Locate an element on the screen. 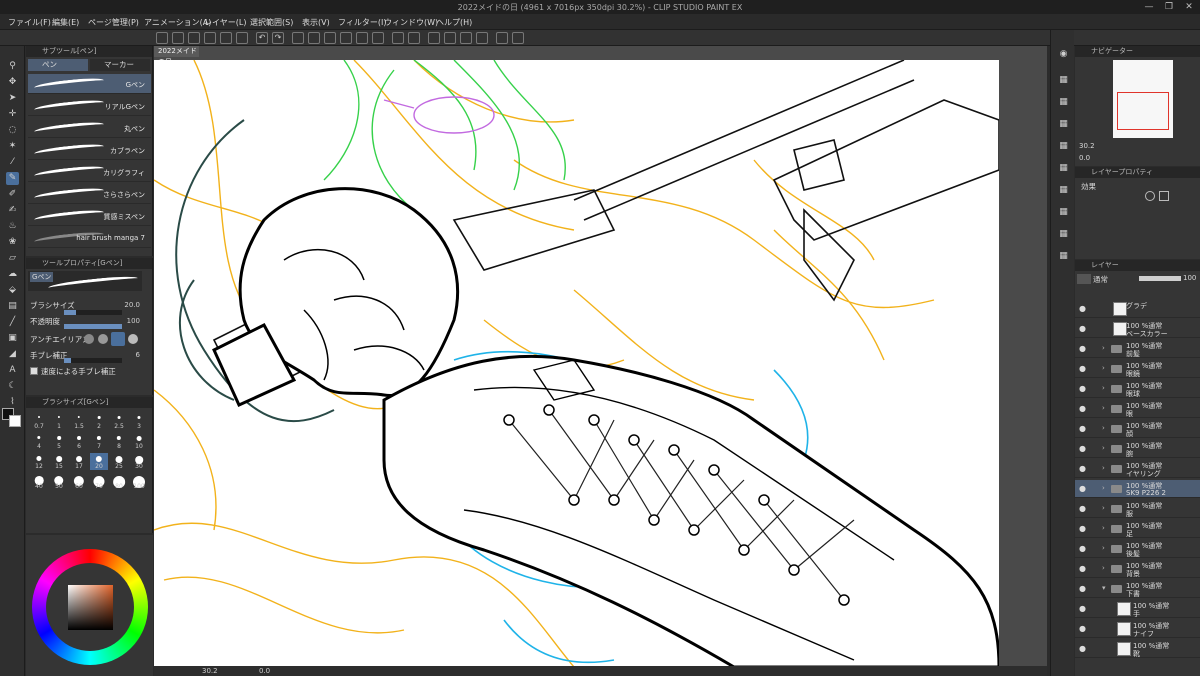  brush-size-option: 1.5 is located at coordinates (79, 421).